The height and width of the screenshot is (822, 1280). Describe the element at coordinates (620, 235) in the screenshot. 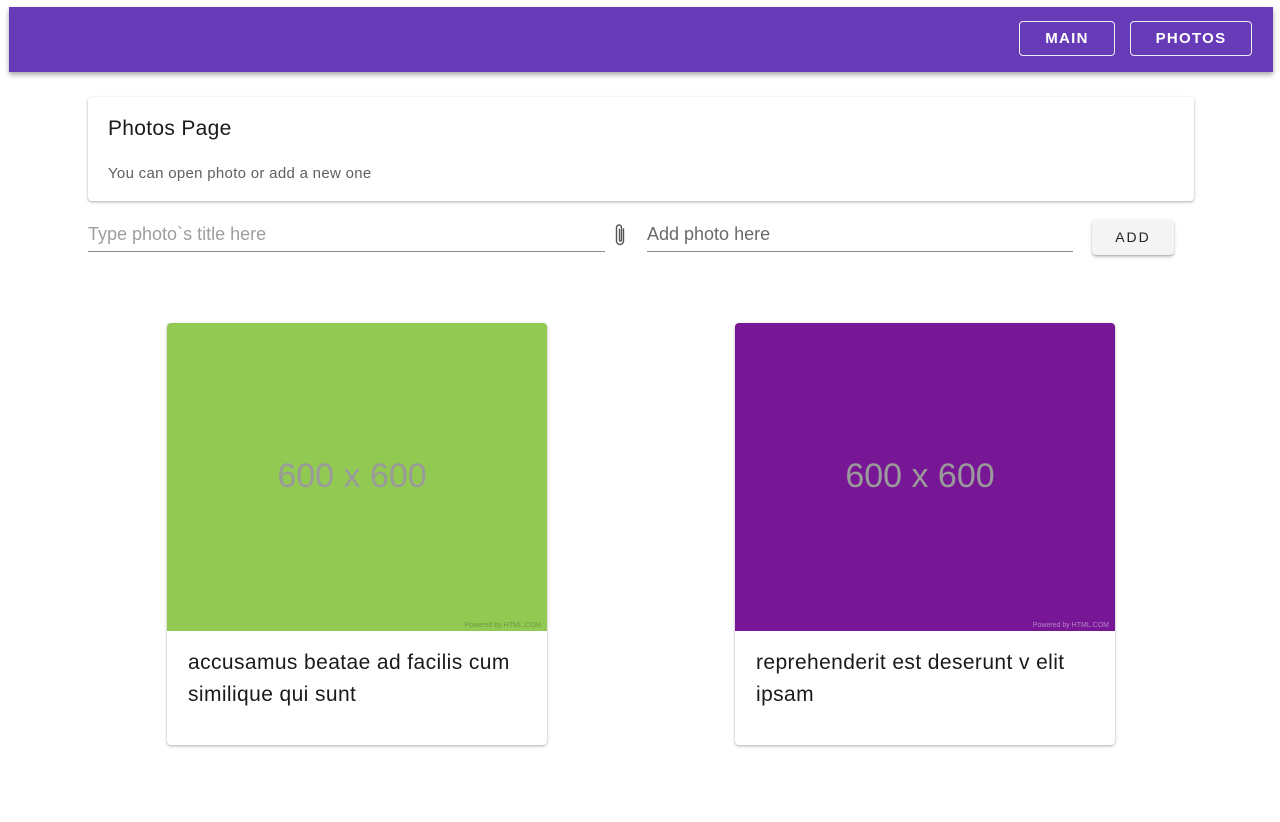

I see `paperclip-icon` at that location.